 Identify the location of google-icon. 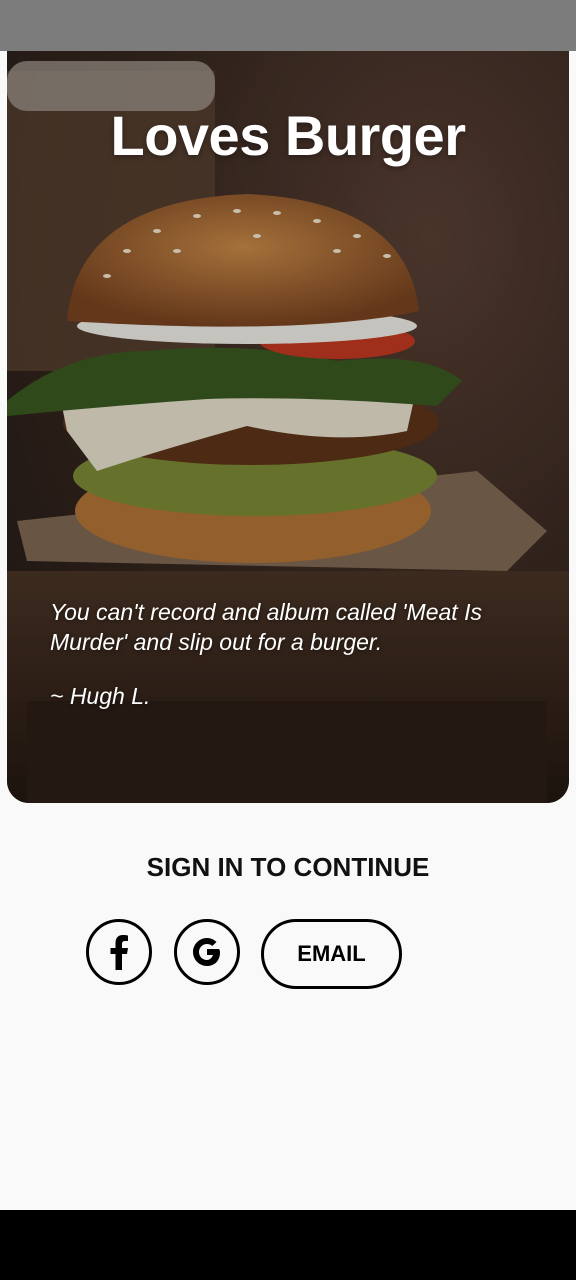
(206, 952).